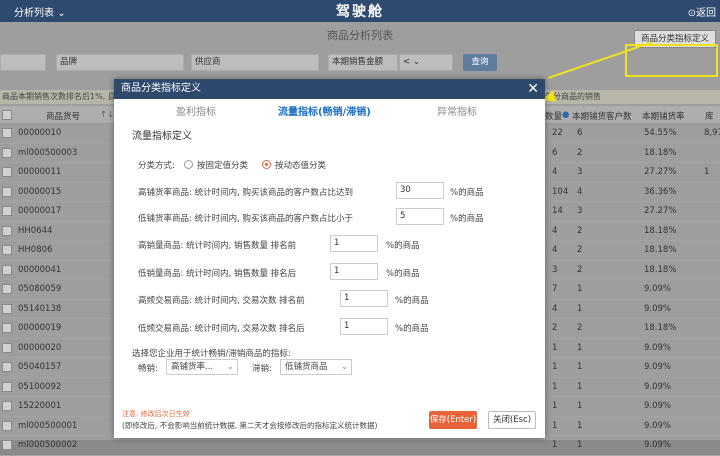  I want to click on tab-abnormal: 异常指标, so click(457, 110).